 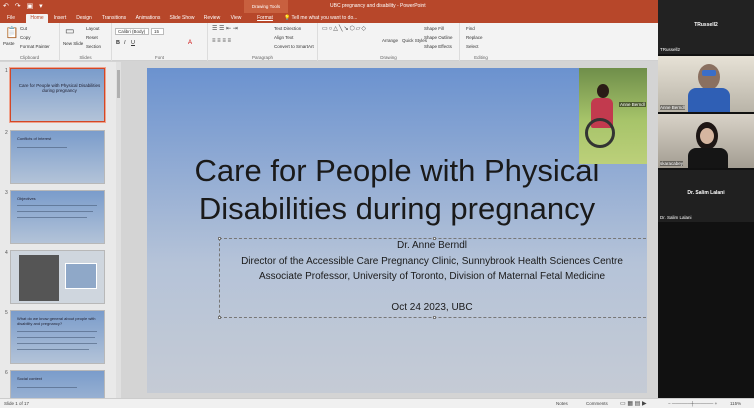 What do you see at coordinates (613, 116) in the screenshot?
I see `presenter-video-overlay: Anne Berndl` at bounding box center [613, 116].